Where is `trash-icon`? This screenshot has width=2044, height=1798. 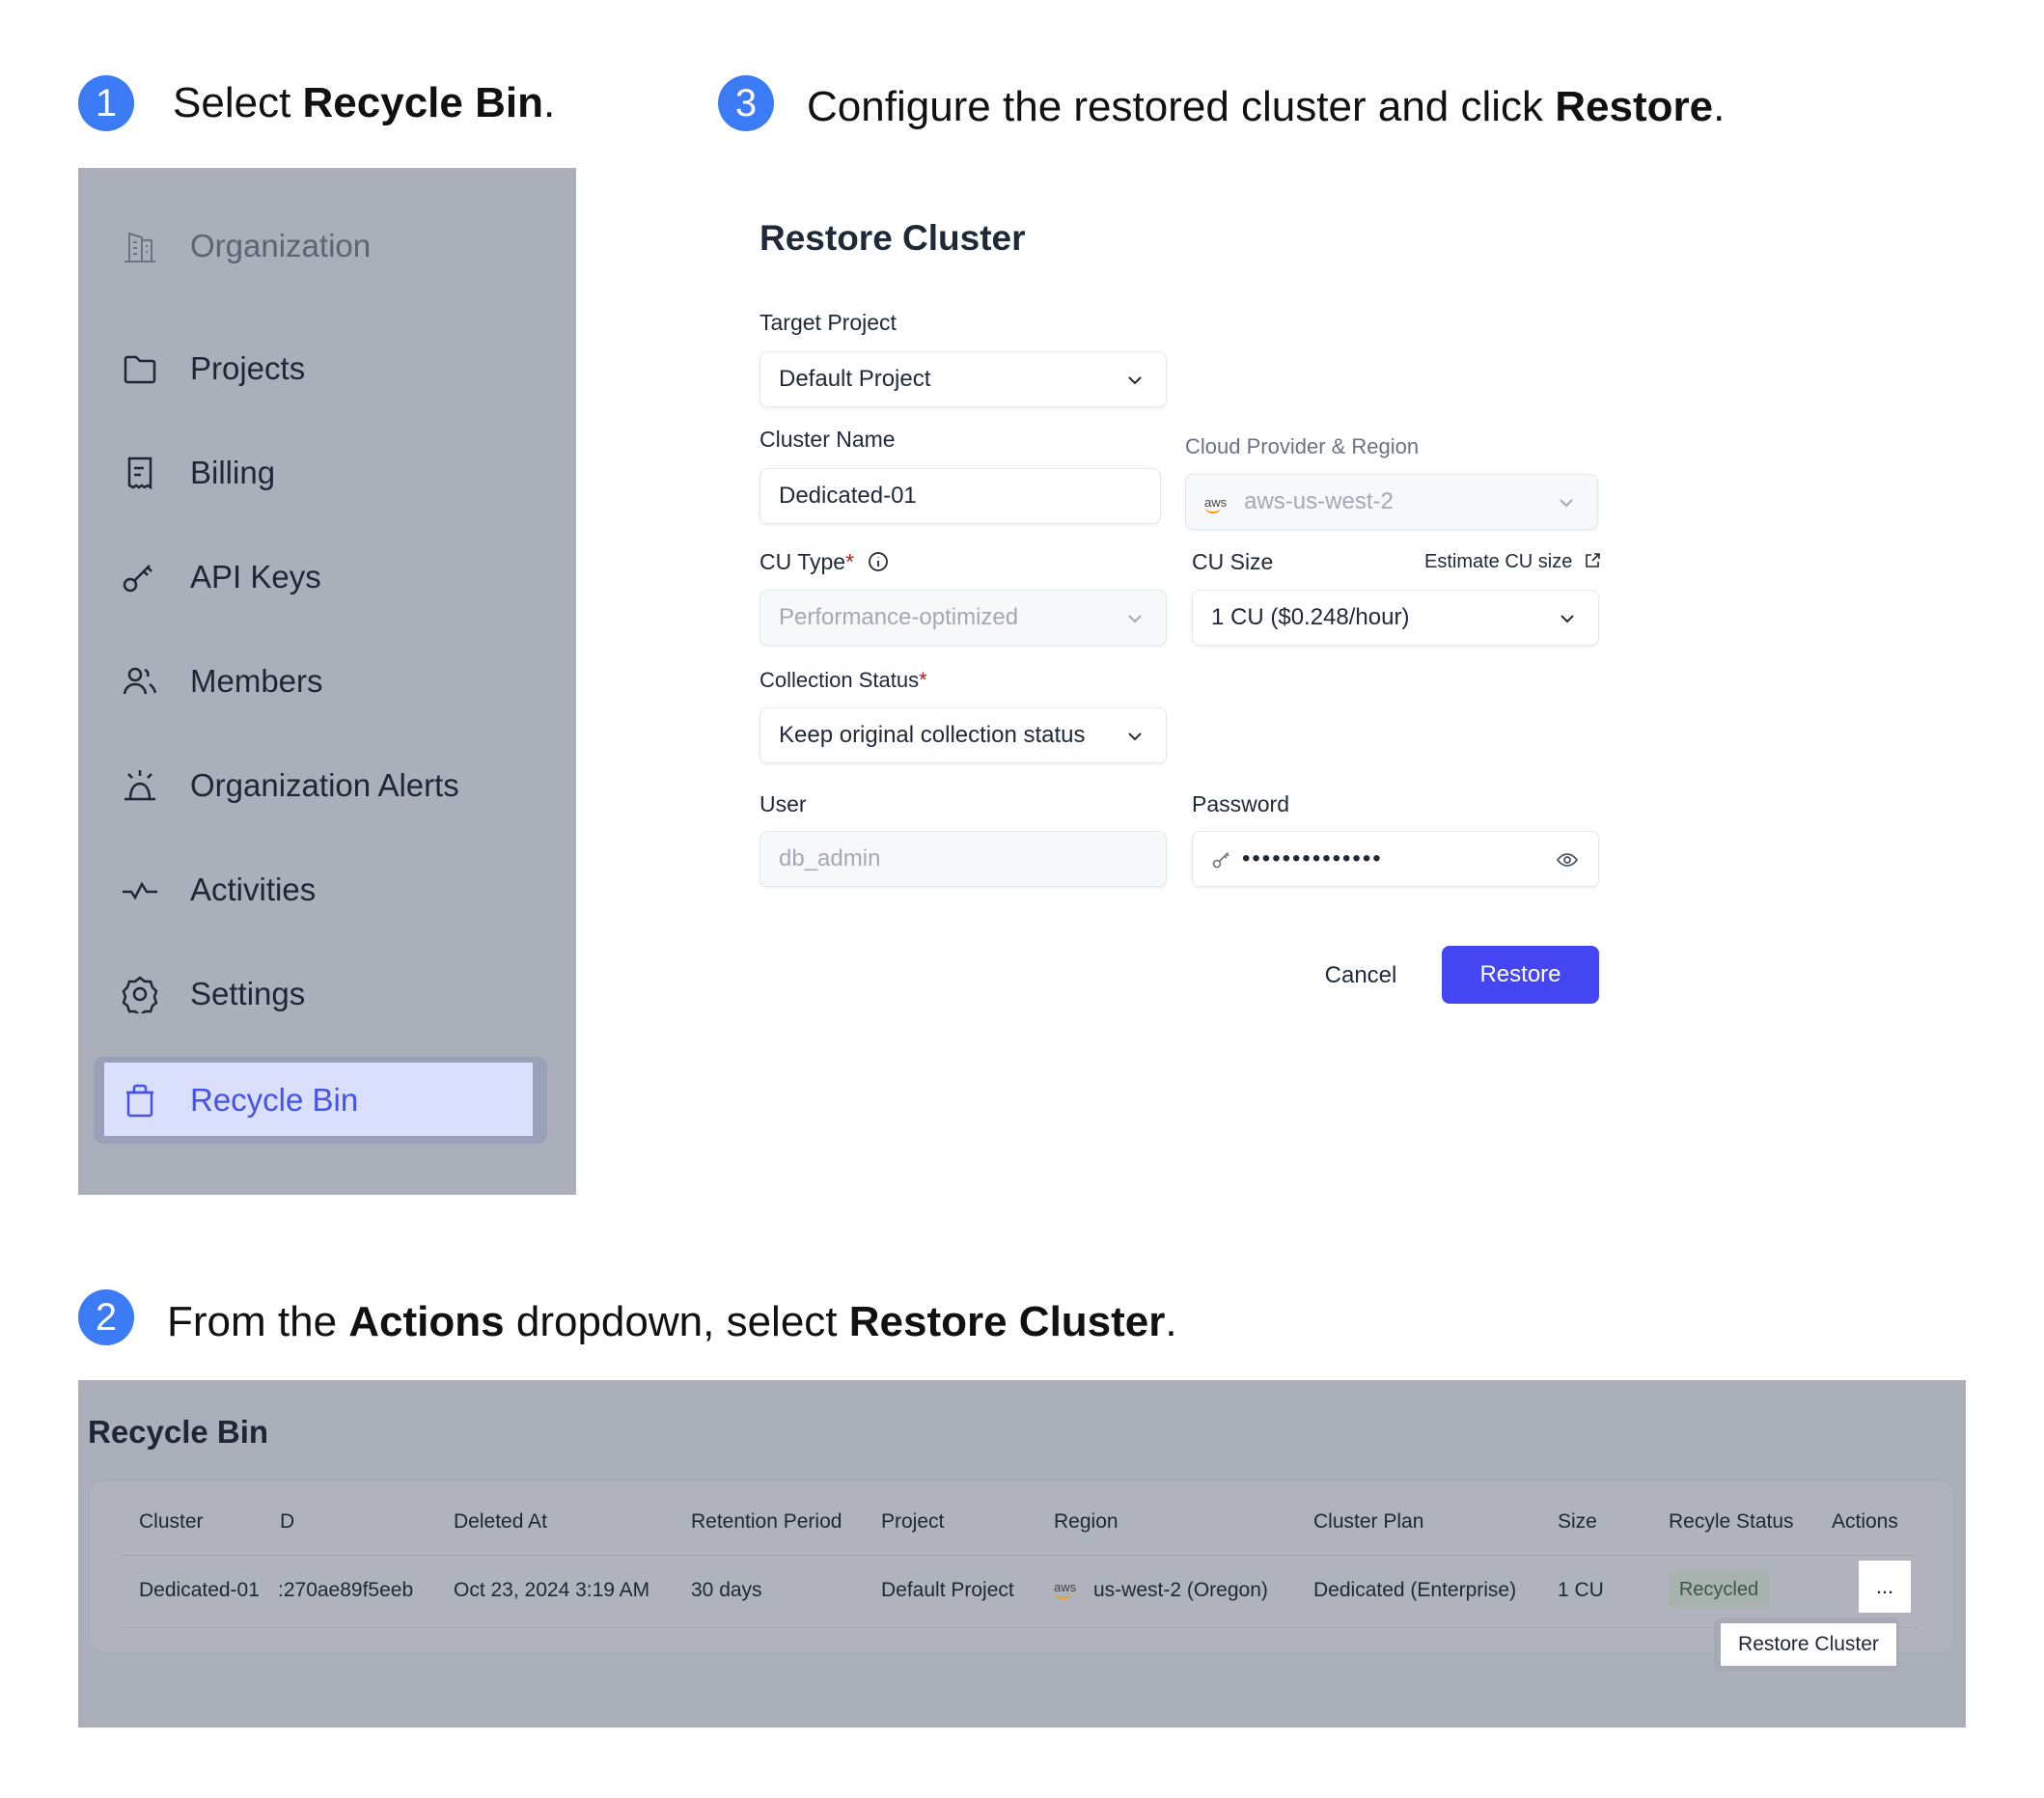 trash-icon is located at coordinates (140, 1100).